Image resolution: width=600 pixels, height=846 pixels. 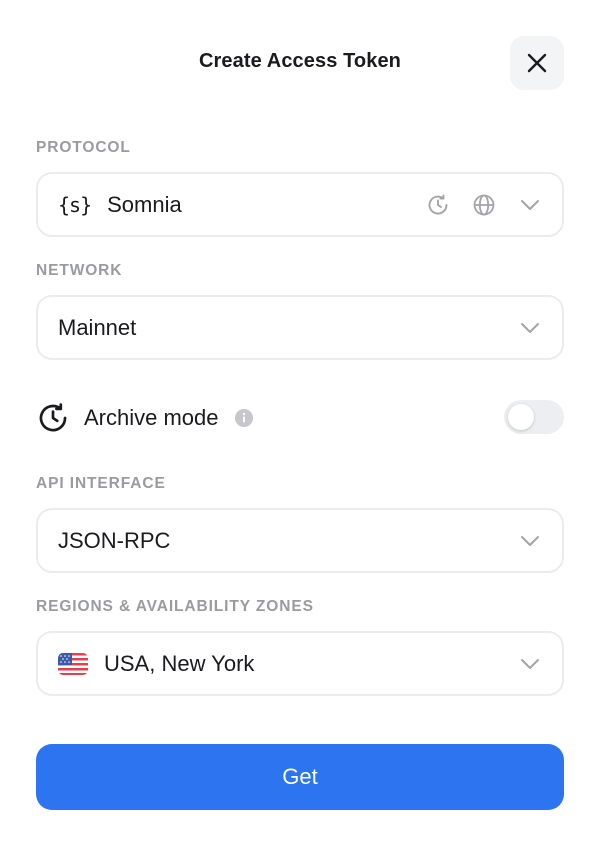 What do you see at coordinates (175, 606) in the screenshot?
I see `region-label: REGIONS & AVAILABILITY ZONES` at bounding box center [175, 606].